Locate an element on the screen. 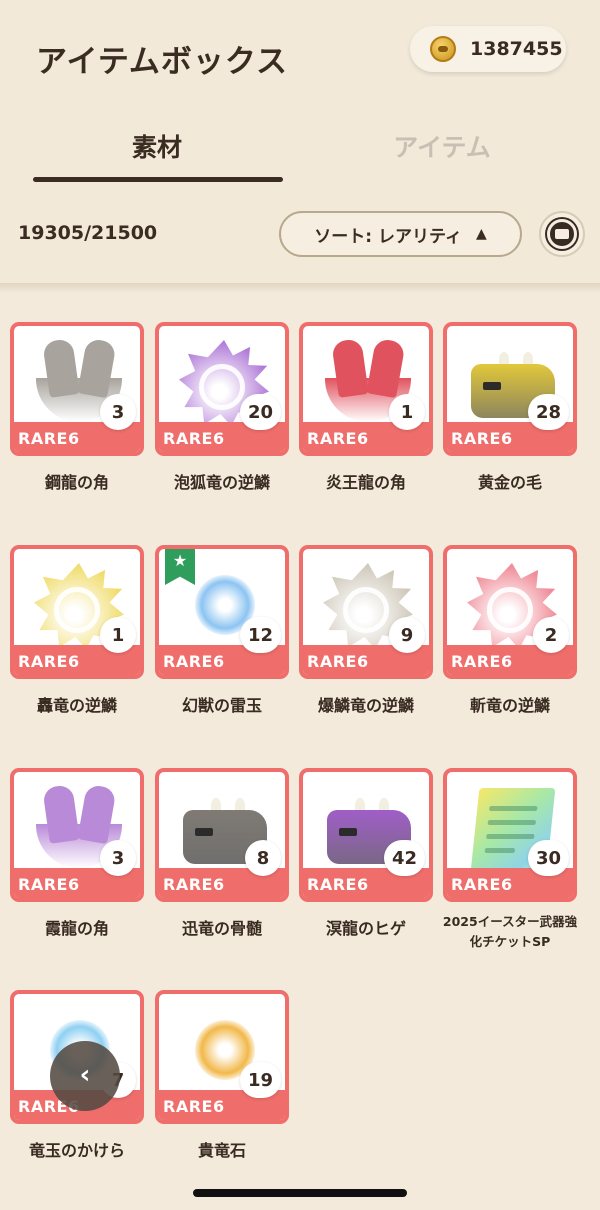  monster-filter-button is located at coordinates (562, 234).